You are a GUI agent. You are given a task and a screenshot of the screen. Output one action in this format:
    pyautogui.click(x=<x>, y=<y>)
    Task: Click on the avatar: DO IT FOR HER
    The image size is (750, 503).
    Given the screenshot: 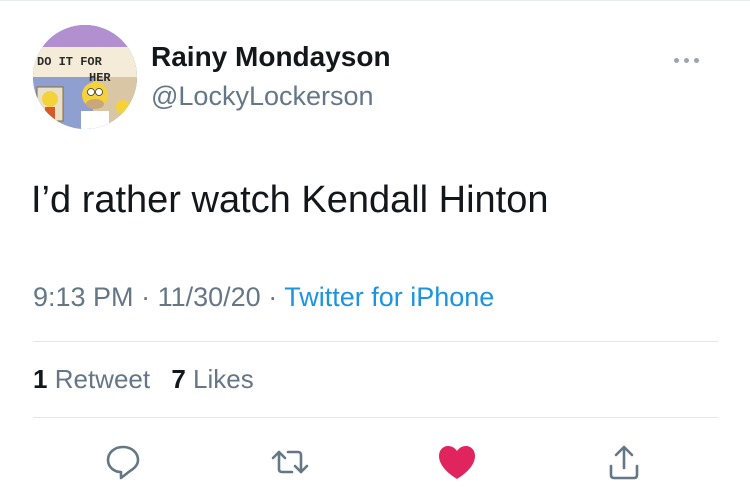 What is the action you would take?
    pyautogui.click(x=85, y=77)
    